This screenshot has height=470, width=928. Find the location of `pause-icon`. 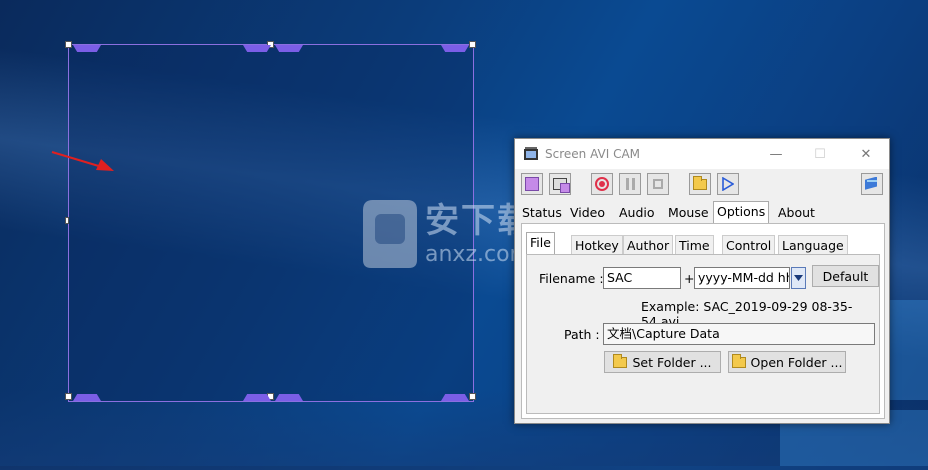

pause-icon is located at coordinates (630, 184).